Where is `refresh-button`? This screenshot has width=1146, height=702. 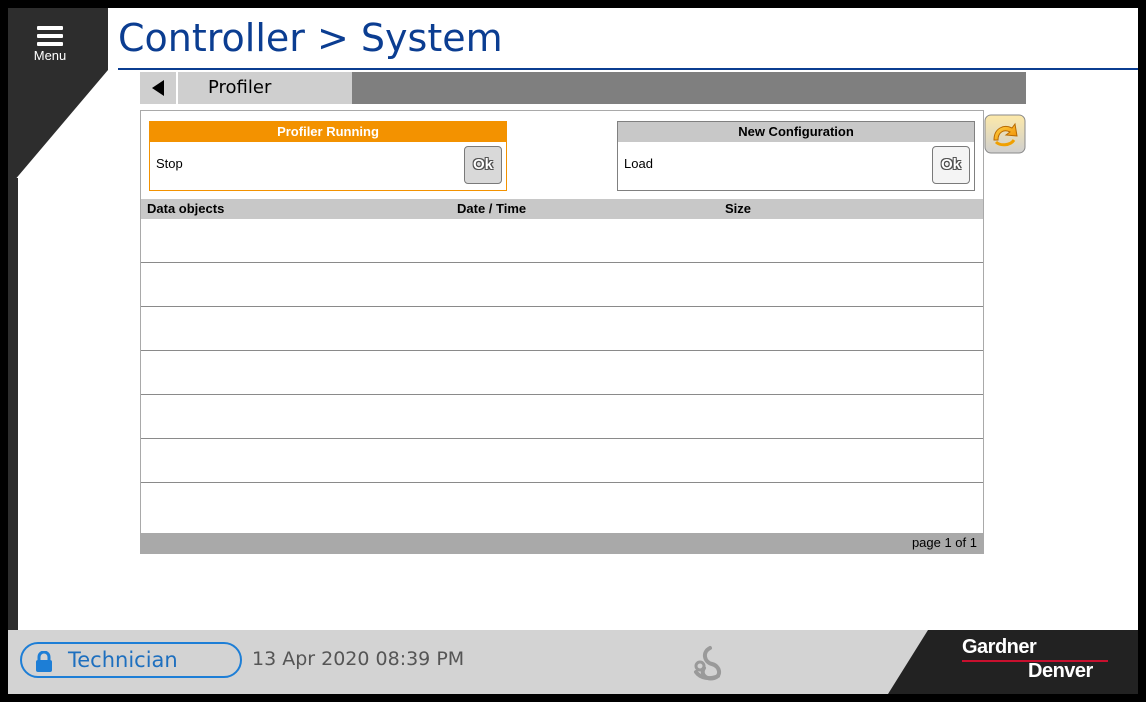 refresh-button is located at coordinates (1005, 134).